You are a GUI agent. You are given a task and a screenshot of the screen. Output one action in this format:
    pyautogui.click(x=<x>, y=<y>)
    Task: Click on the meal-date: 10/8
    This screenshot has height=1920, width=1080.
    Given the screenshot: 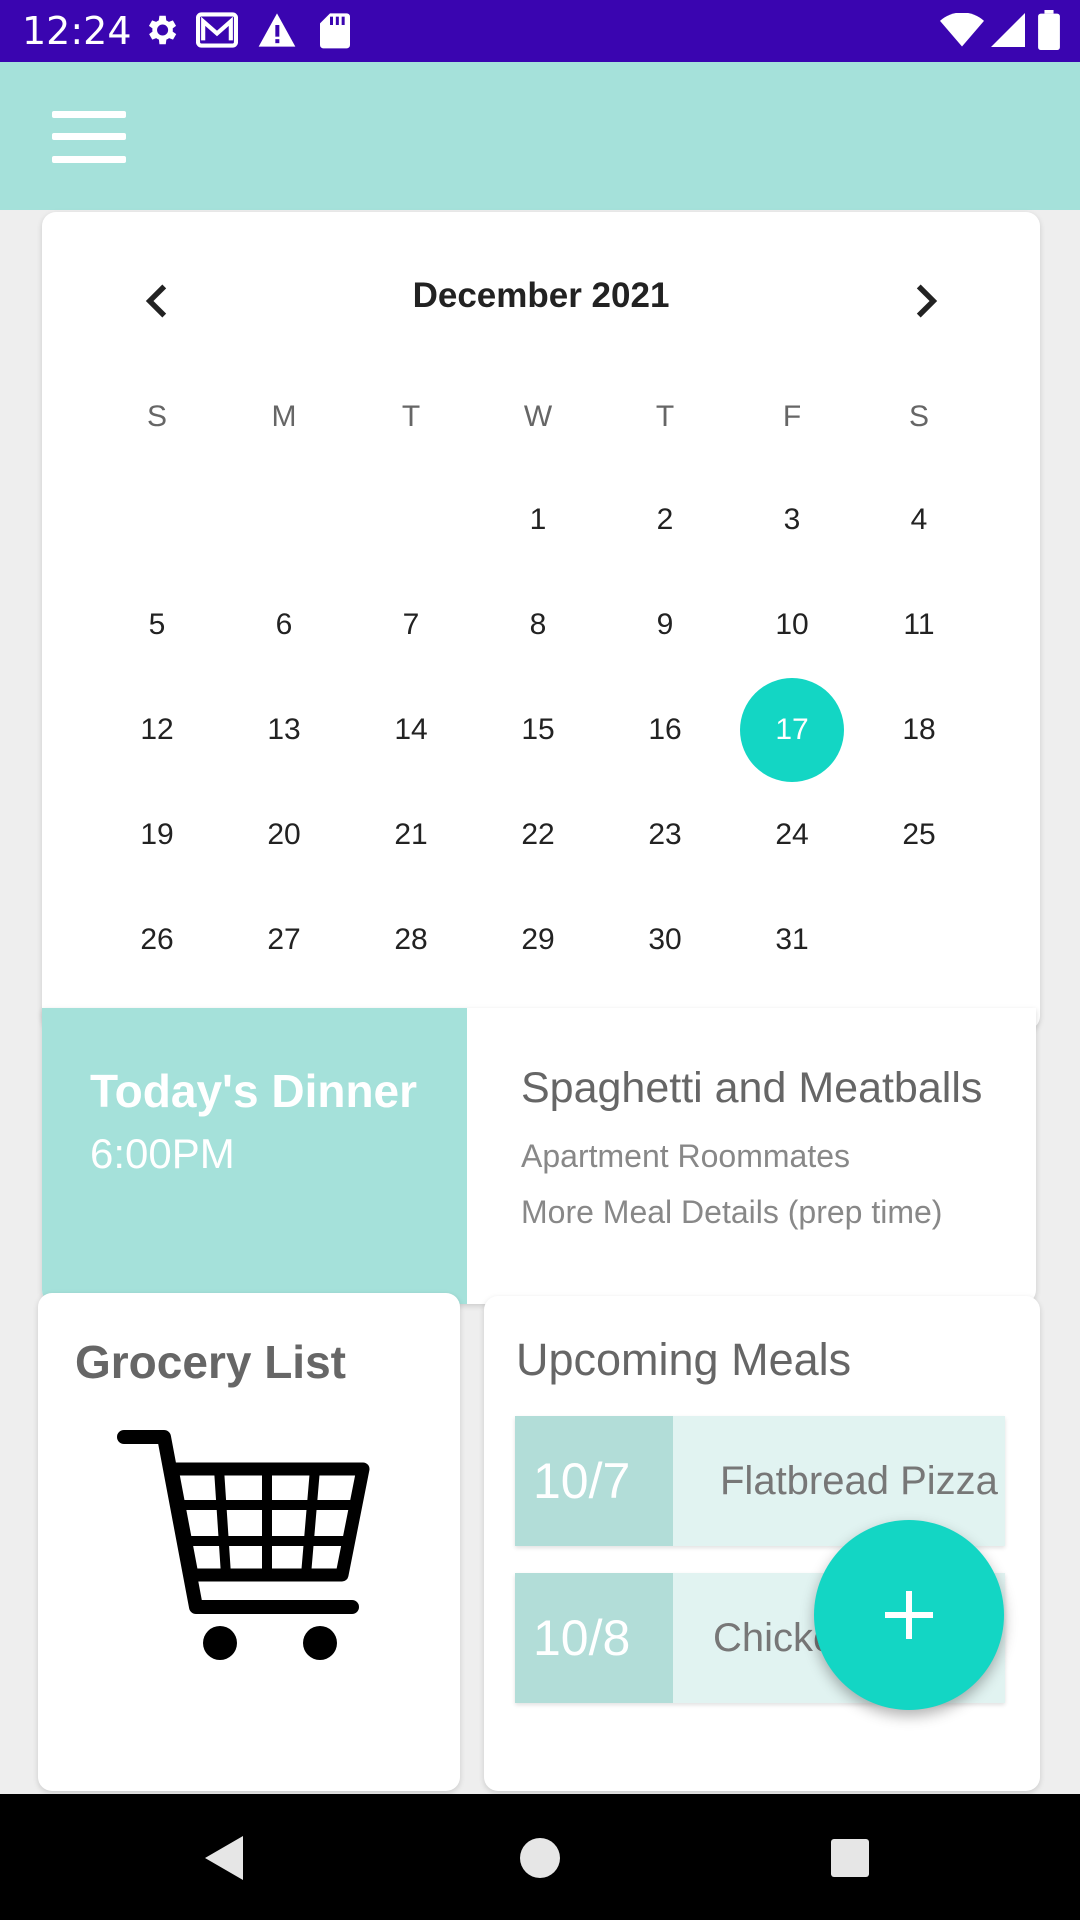 What is the action you would take?
    pyautogui.click(x=594, y=1638)
    